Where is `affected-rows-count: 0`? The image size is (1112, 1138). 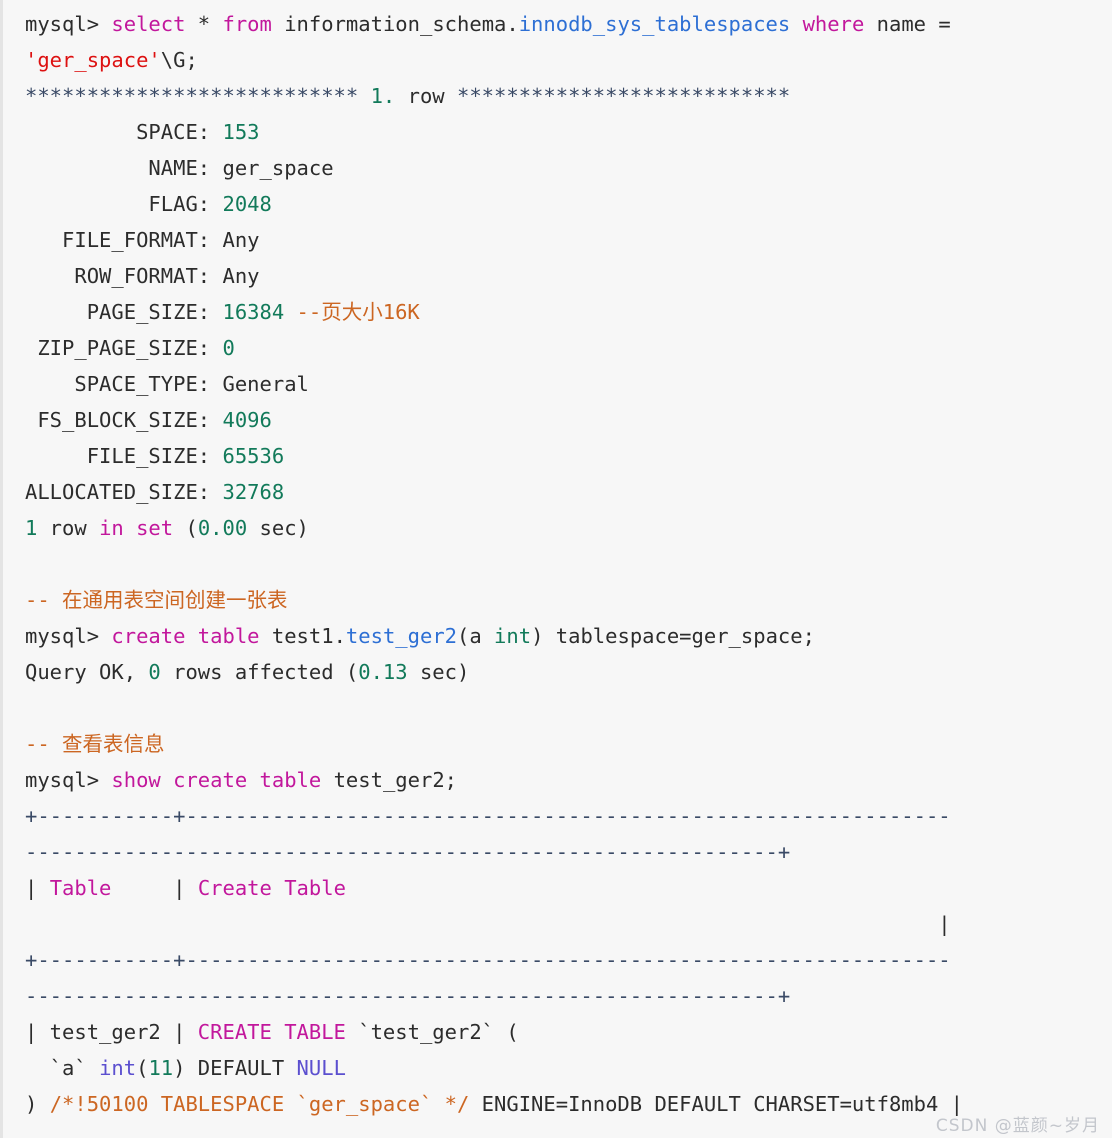 affected-rows-count: 0 is located at coordinates (154, 672).